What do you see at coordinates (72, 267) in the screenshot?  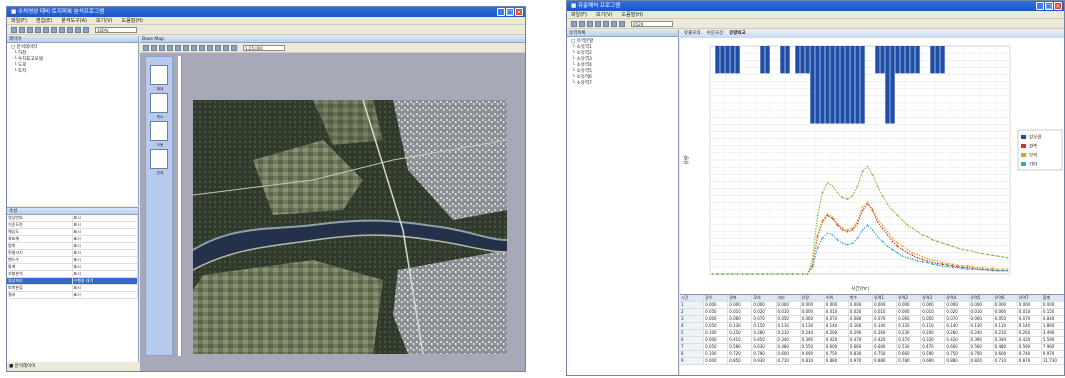 I see `property-row: 통계 표시` at bounding box center [72, 267].